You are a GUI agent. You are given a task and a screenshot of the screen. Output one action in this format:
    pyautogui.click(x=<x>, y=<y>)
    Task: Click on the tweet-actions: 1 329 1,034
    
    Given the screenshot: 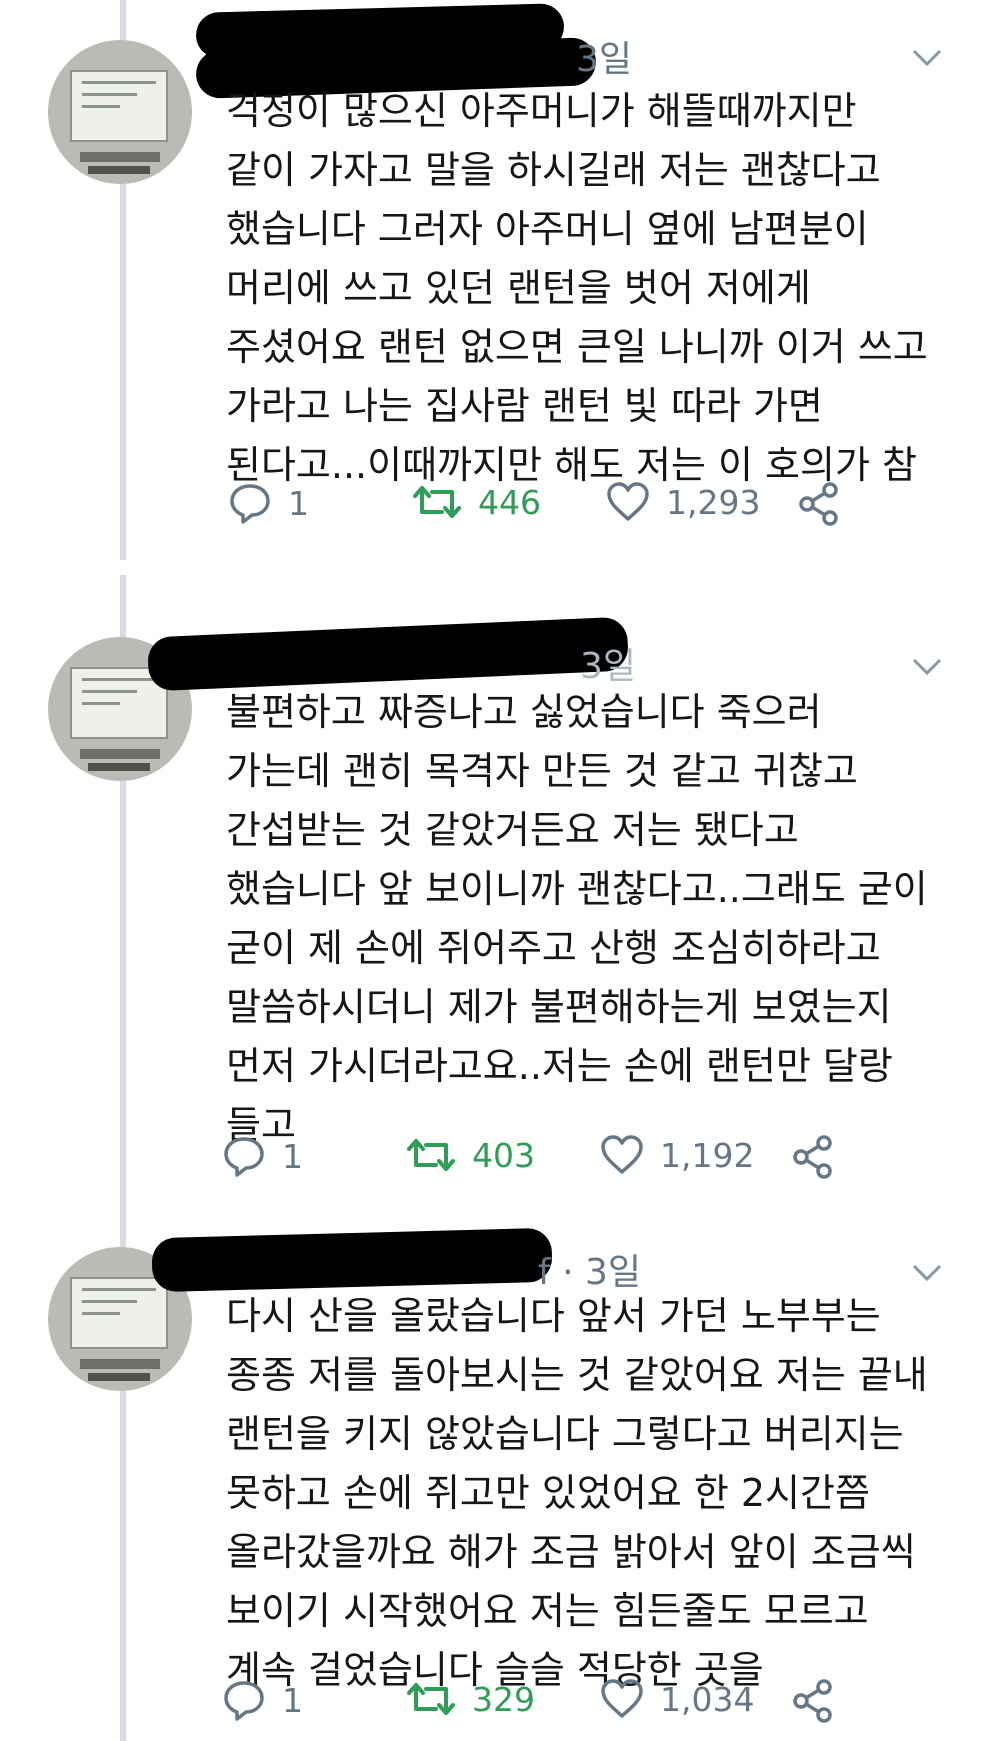 What is the action you would take?
    pyautogui.click(x=500, y=1704)
    